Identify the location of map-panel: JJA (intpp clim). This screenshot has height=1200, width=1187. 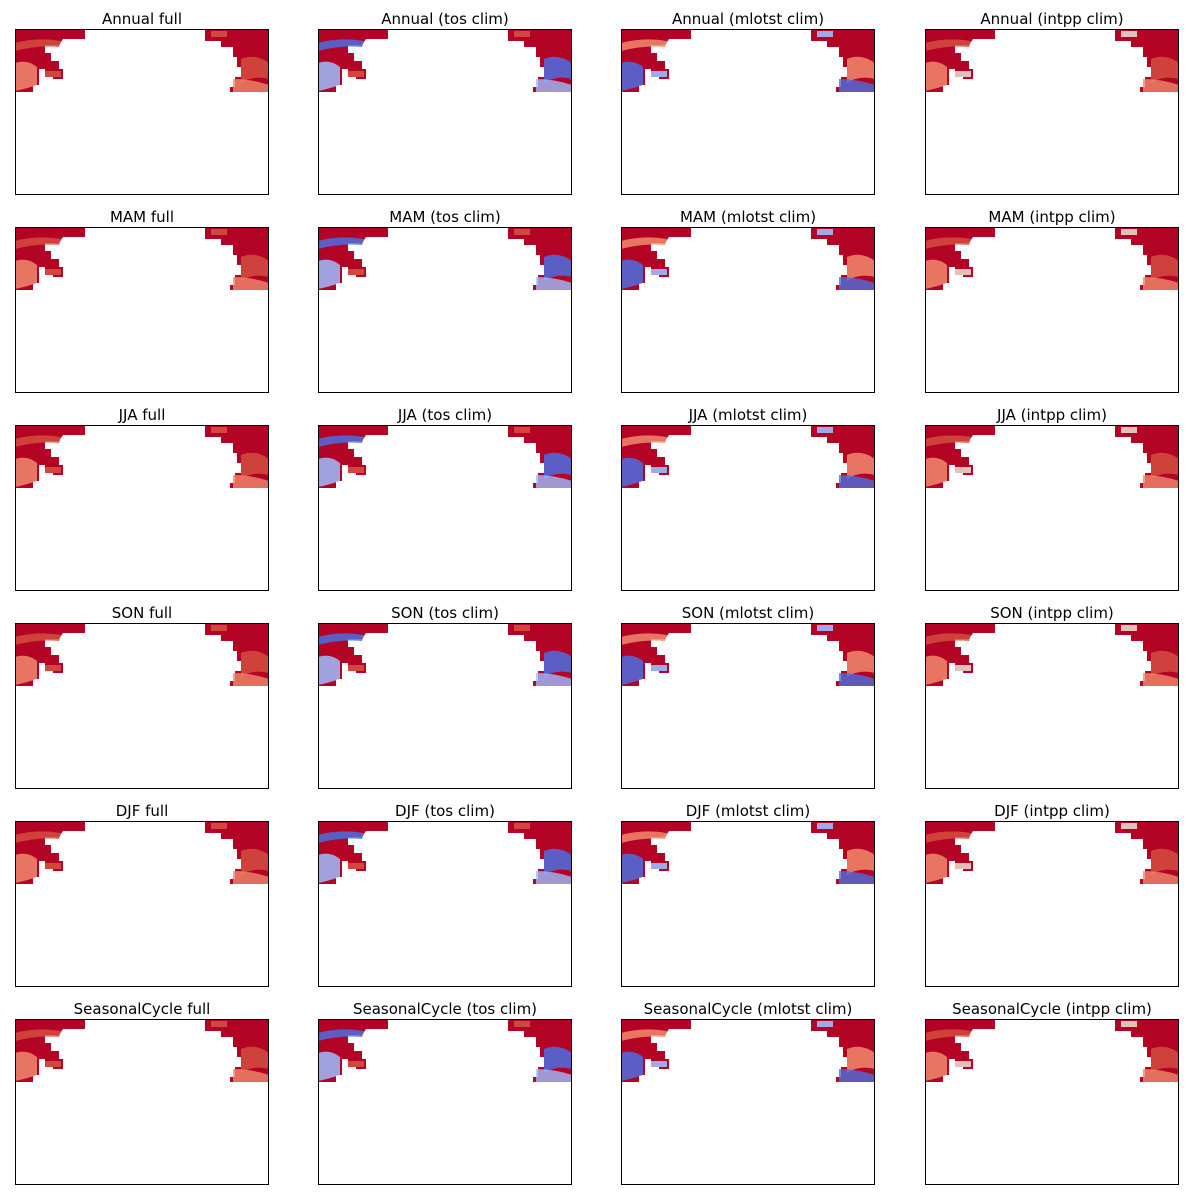
(1052, 498).